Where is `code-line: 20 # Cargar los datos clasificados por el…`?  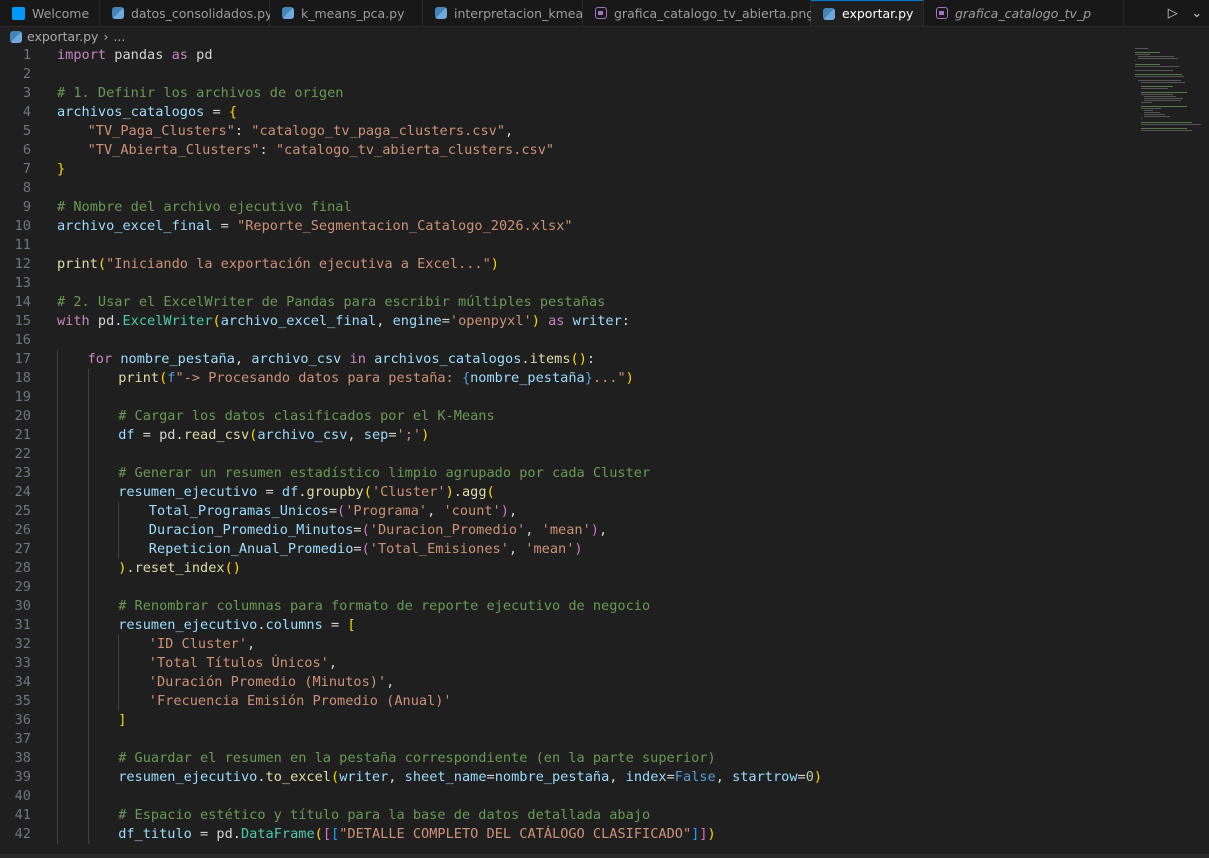
code-line: 20 # Cargar los datos clasificados por el… is located at coordinates (560, 416).